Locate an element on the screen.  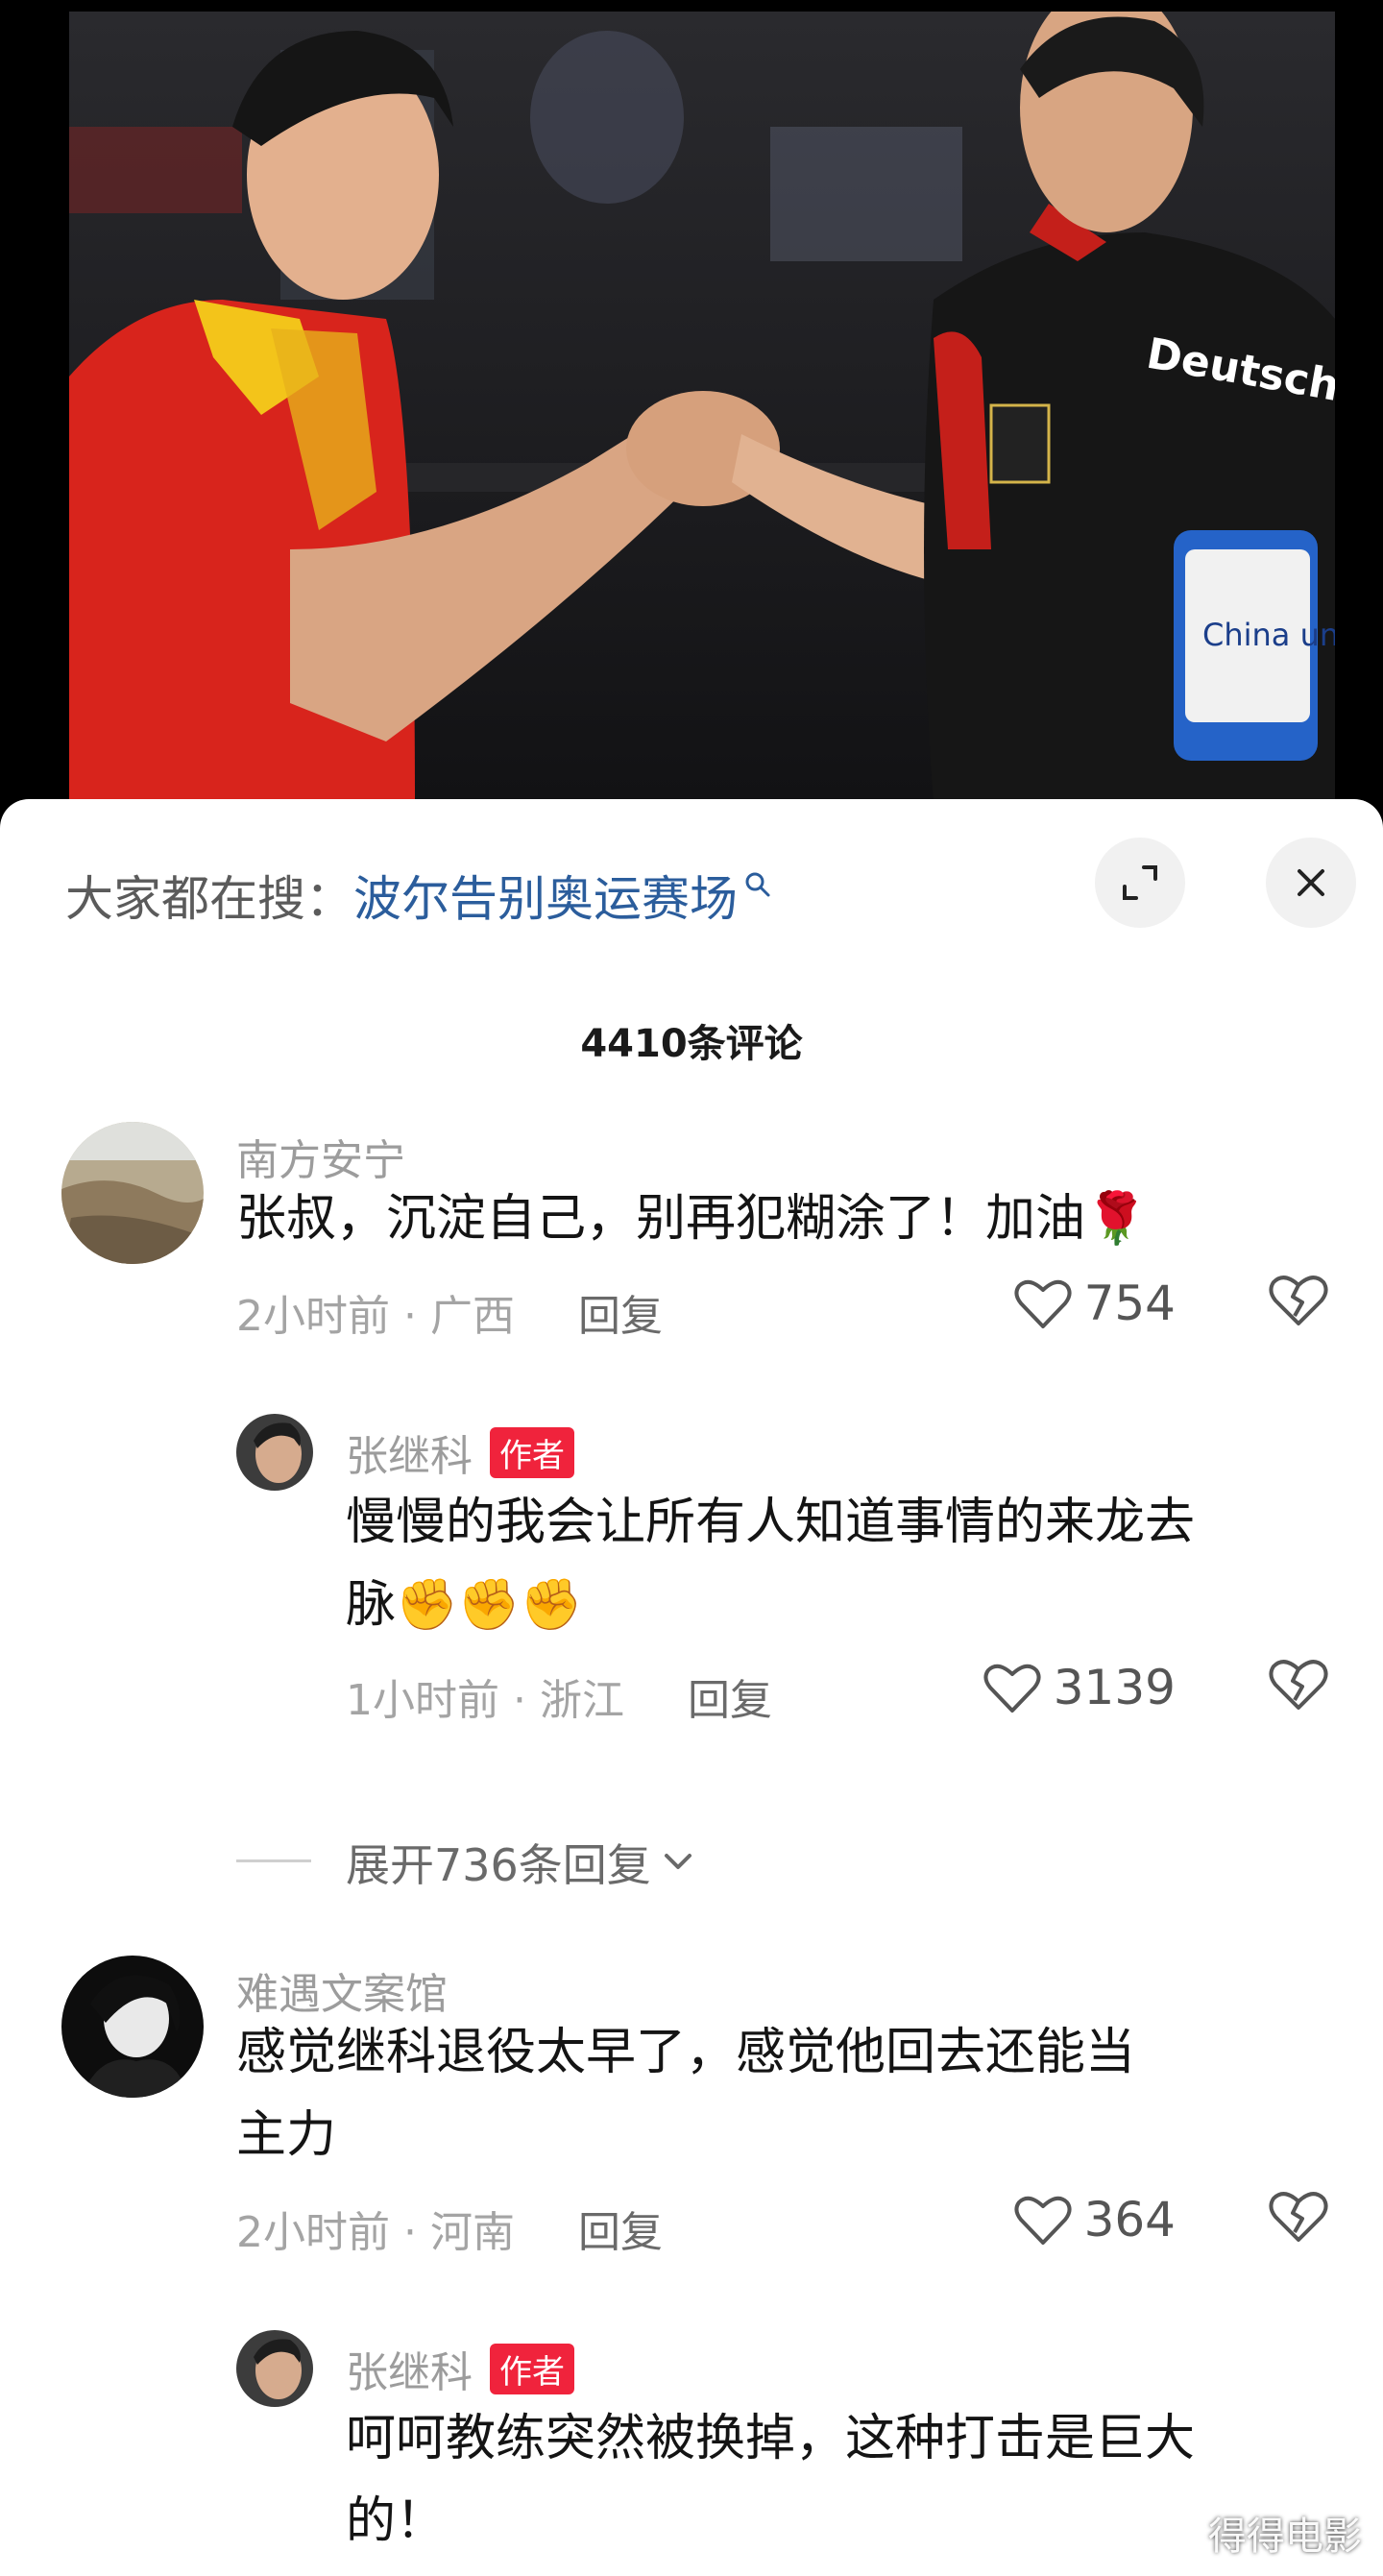
comment-text-line-2: 主力 is located at coordinates (286, 2135).